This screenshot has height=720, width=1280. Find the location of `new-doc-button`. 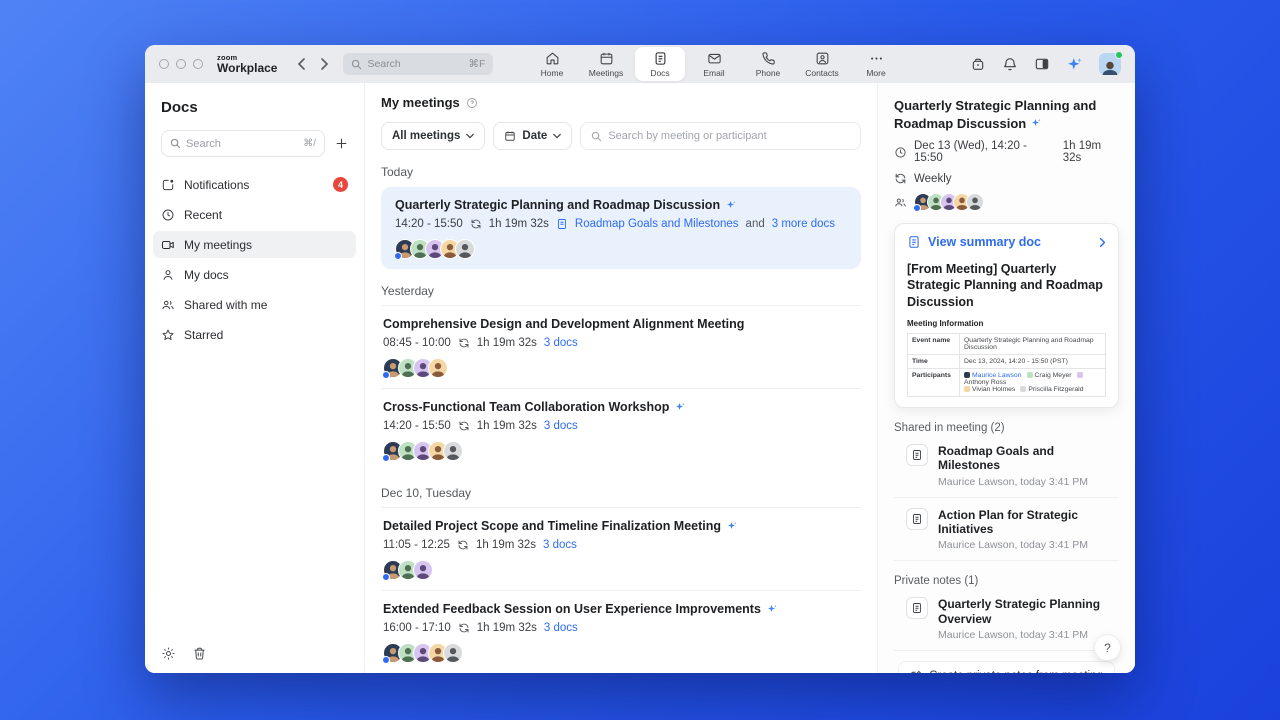

new-doc-button is located at coordinates (341, 143).